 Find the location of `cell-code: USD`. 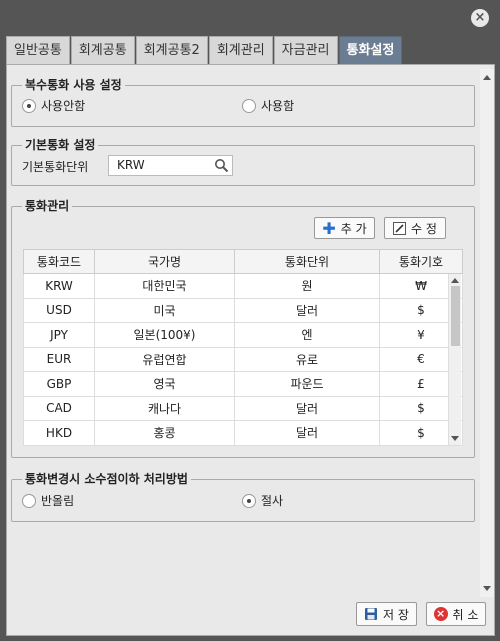

cell-code: USD is located at coordinates (59, 310).